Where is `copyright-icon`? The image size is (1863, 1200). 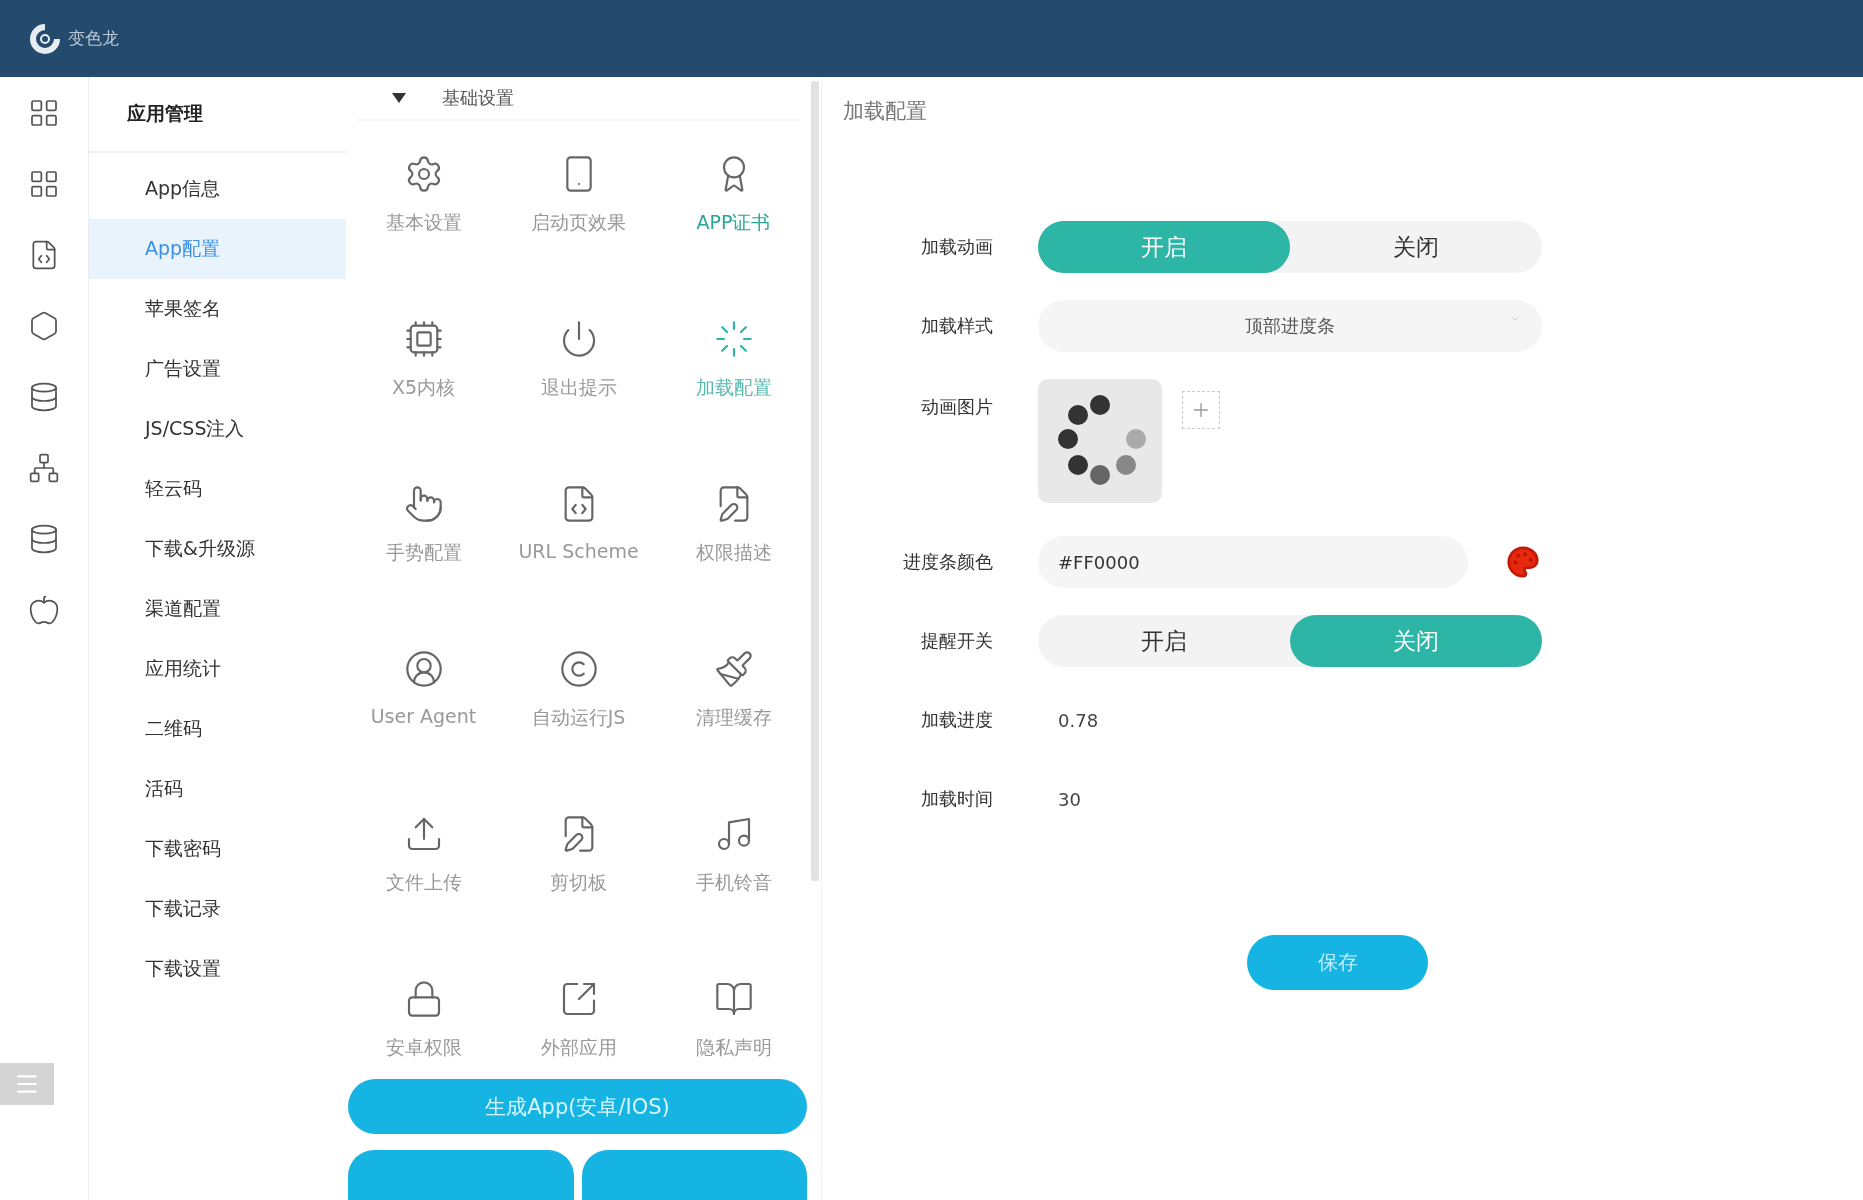 copyright-icon is located at coordinates (578, 669).